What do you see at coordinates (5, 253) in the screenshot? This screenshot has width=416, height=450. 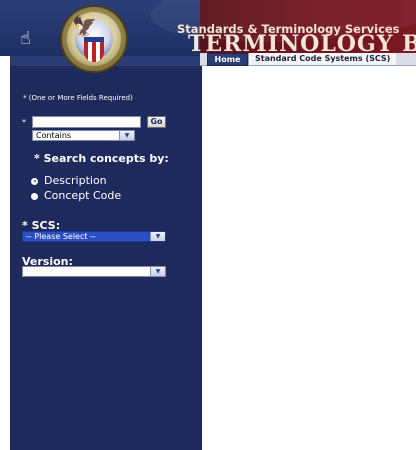 I see `left-margin` at bounding box center [5, 253].